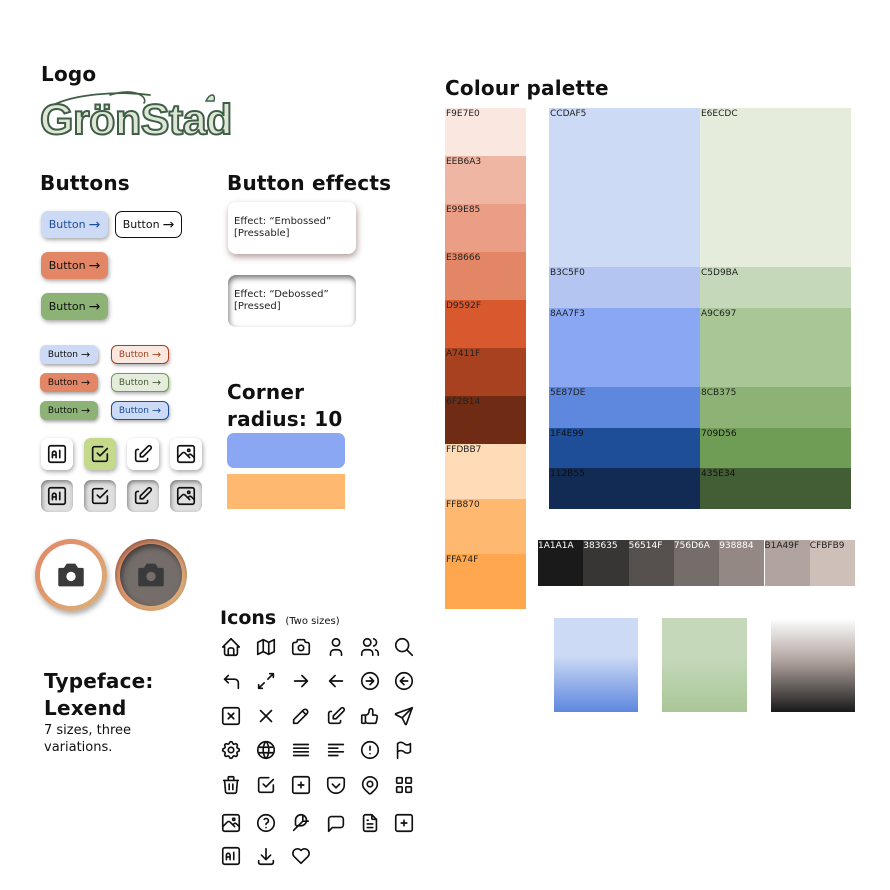 The image size is (890, 890). I want to click on gray-swatch: 1A1A1A, so click(561, 563).